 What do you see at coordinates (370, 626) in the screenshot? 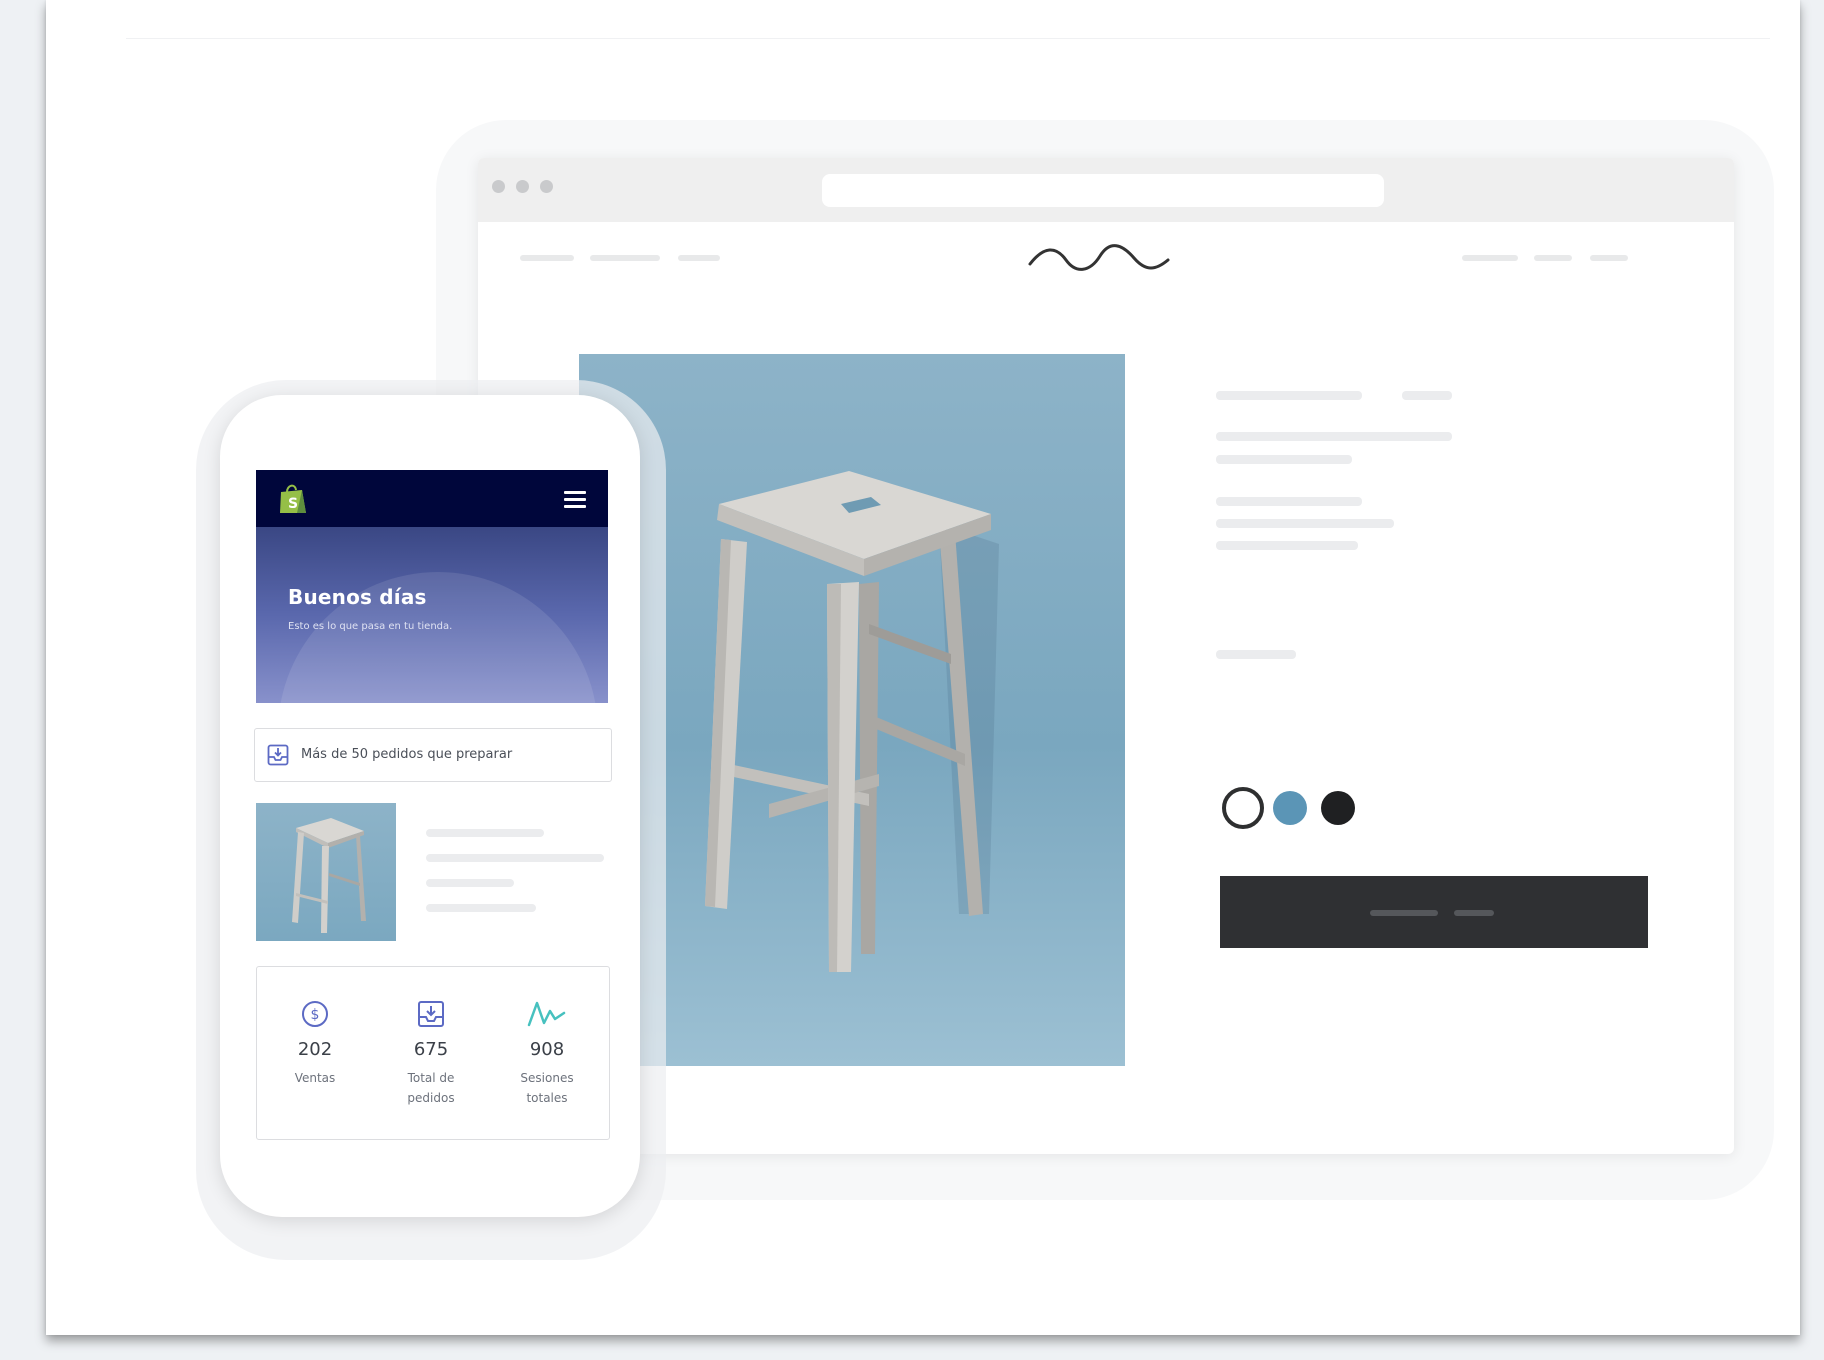
I see `greeting-subtitle: Esto es lo que pasa en tu tienda.` at bounding box center [370, 626].